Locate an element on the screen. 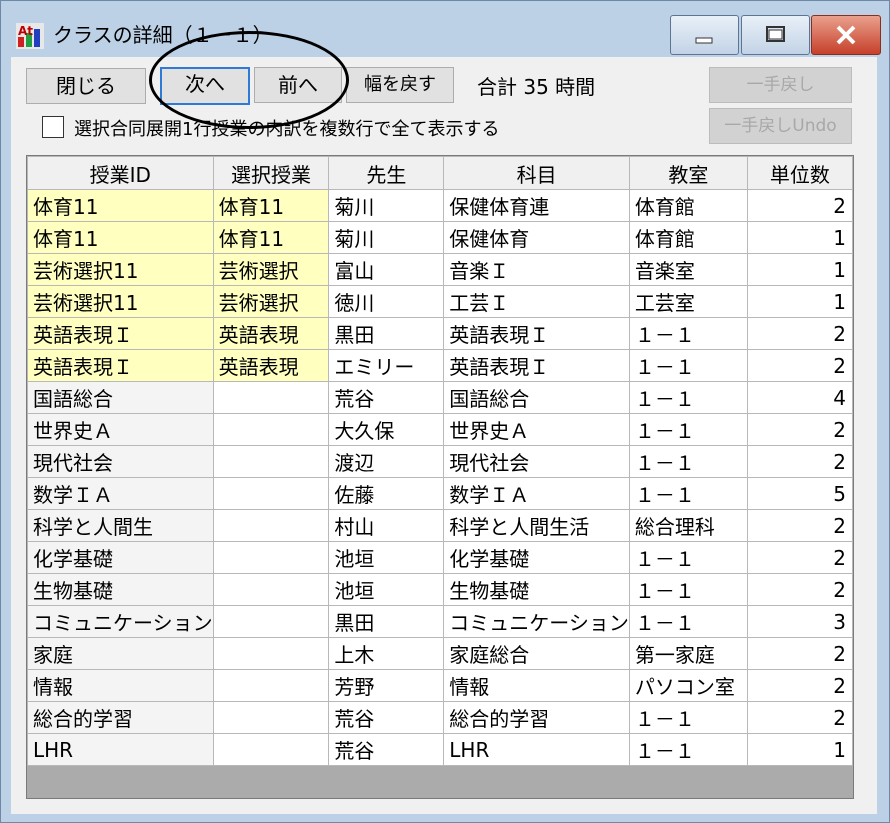 The image size is (890, 823). table-row: 総合的学習 荒谷 総合的学習 １－１ 2 is located at coordinates (440, 717).